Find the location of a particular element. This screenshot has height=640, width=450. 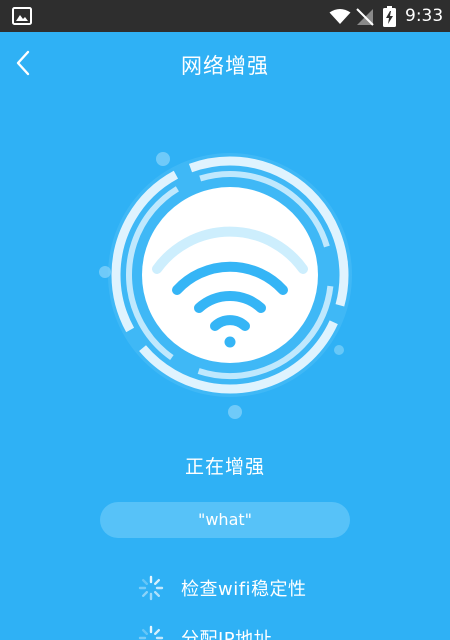

status-bar: 9:33 is located at coordinates (225, 16).